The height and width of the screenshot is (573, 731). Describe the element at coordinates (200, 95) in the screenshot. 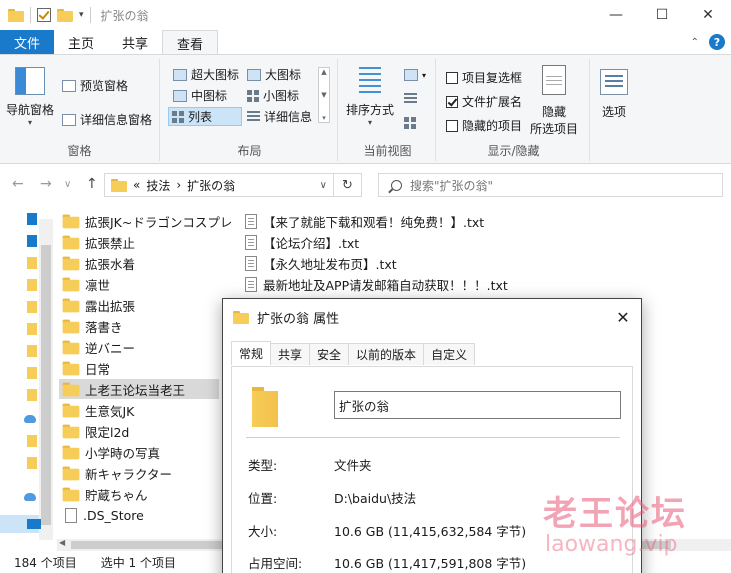

I see `layout-medium-icons: 中图标` at that location.